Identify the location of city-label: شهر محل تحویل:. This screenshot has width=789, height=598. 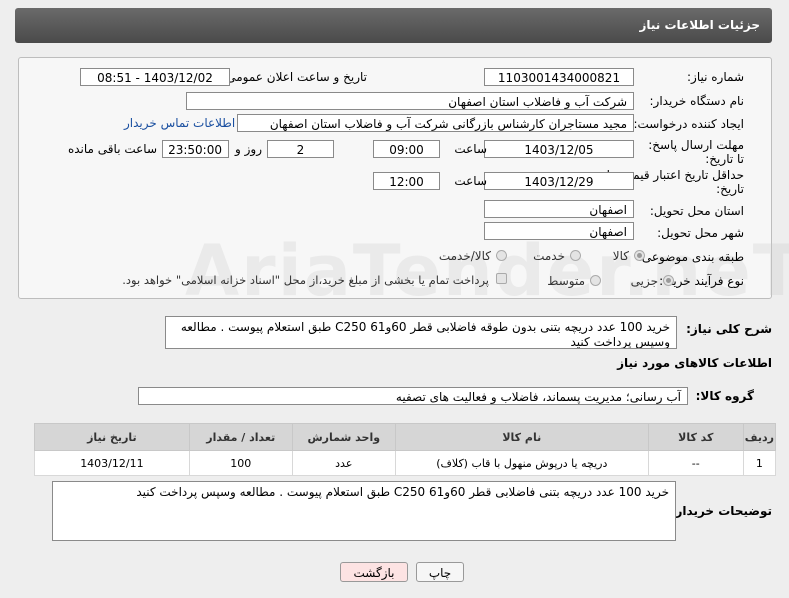
(700, 233).